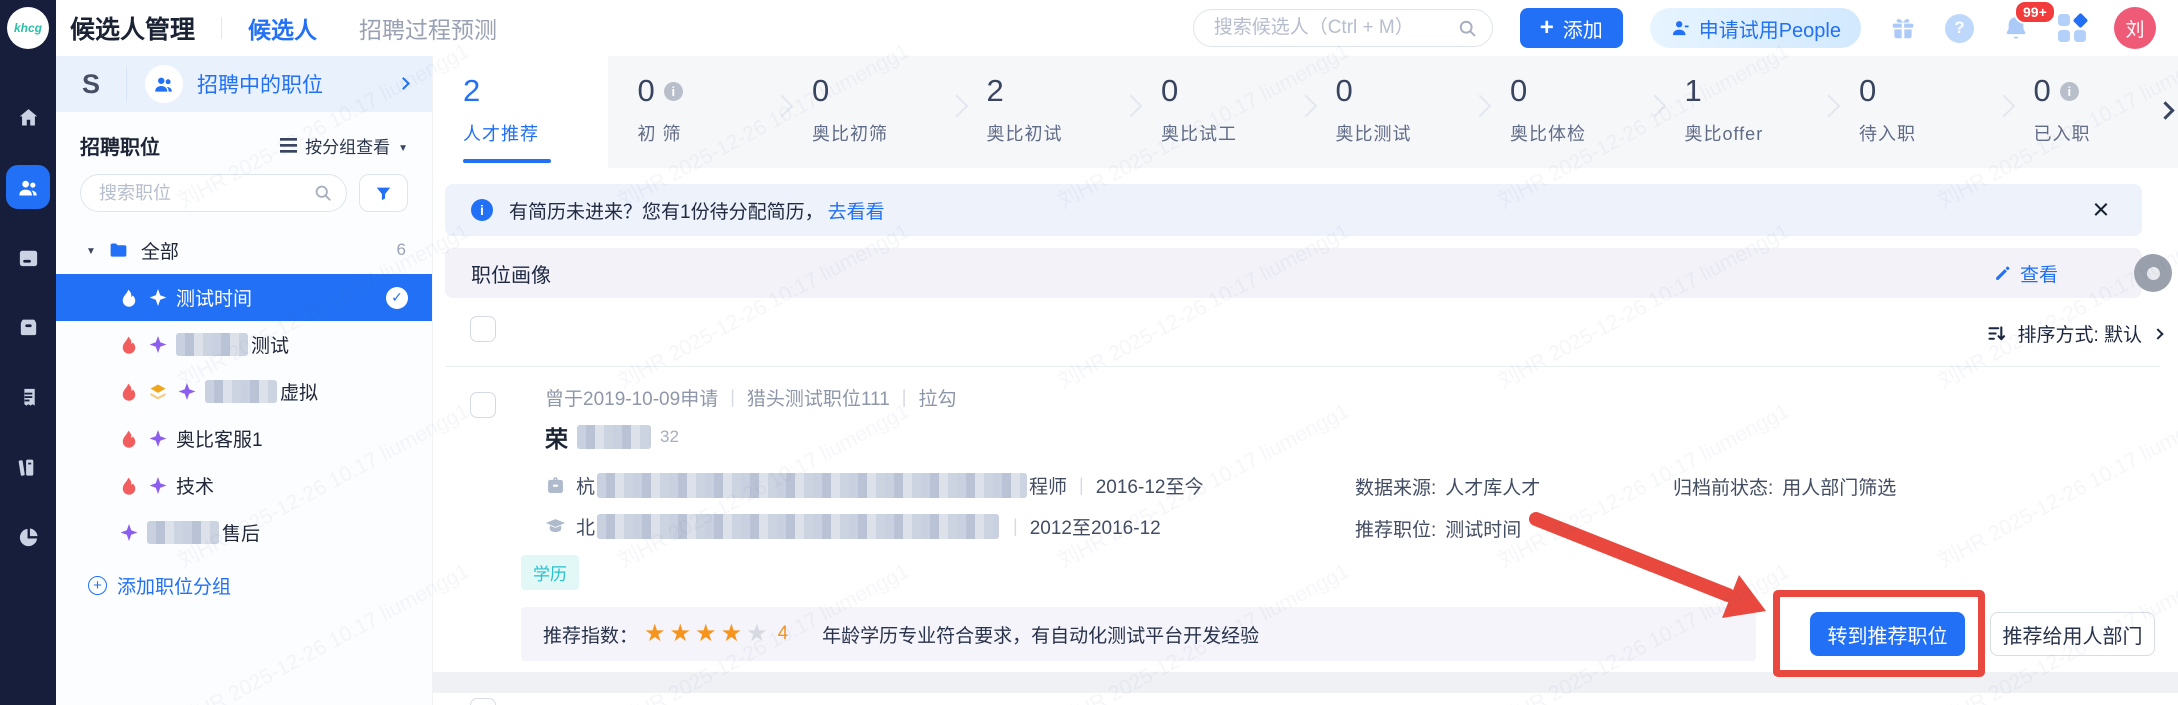 This screenshot has height=705, width=2178. Describe the element at coordinates (520, 112) in the screenshot. I see `pipeline-stage-0: 2 人才推荐` at that location.